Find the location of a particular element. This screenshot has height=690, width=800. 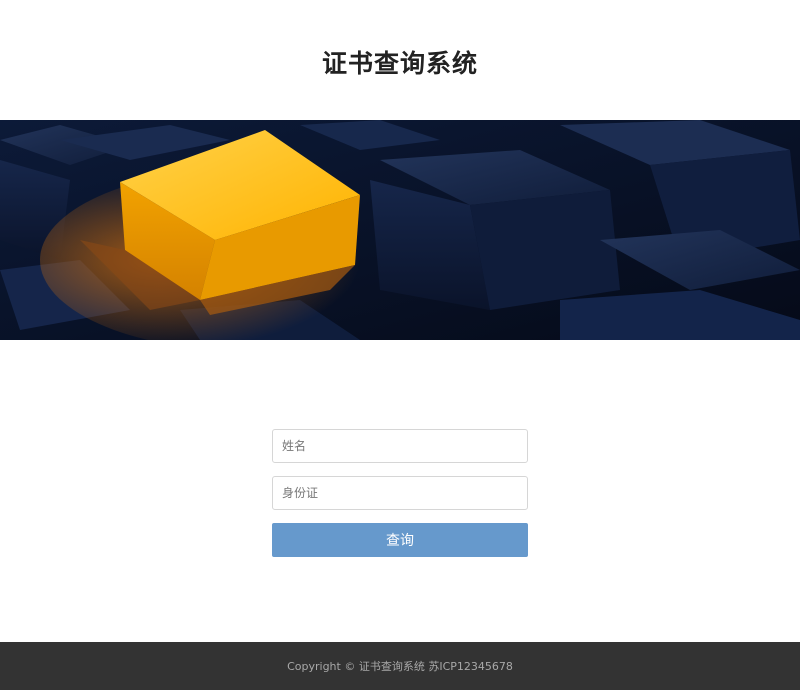

page-title: 证书查询系统 is located at coordinates (399, 63).